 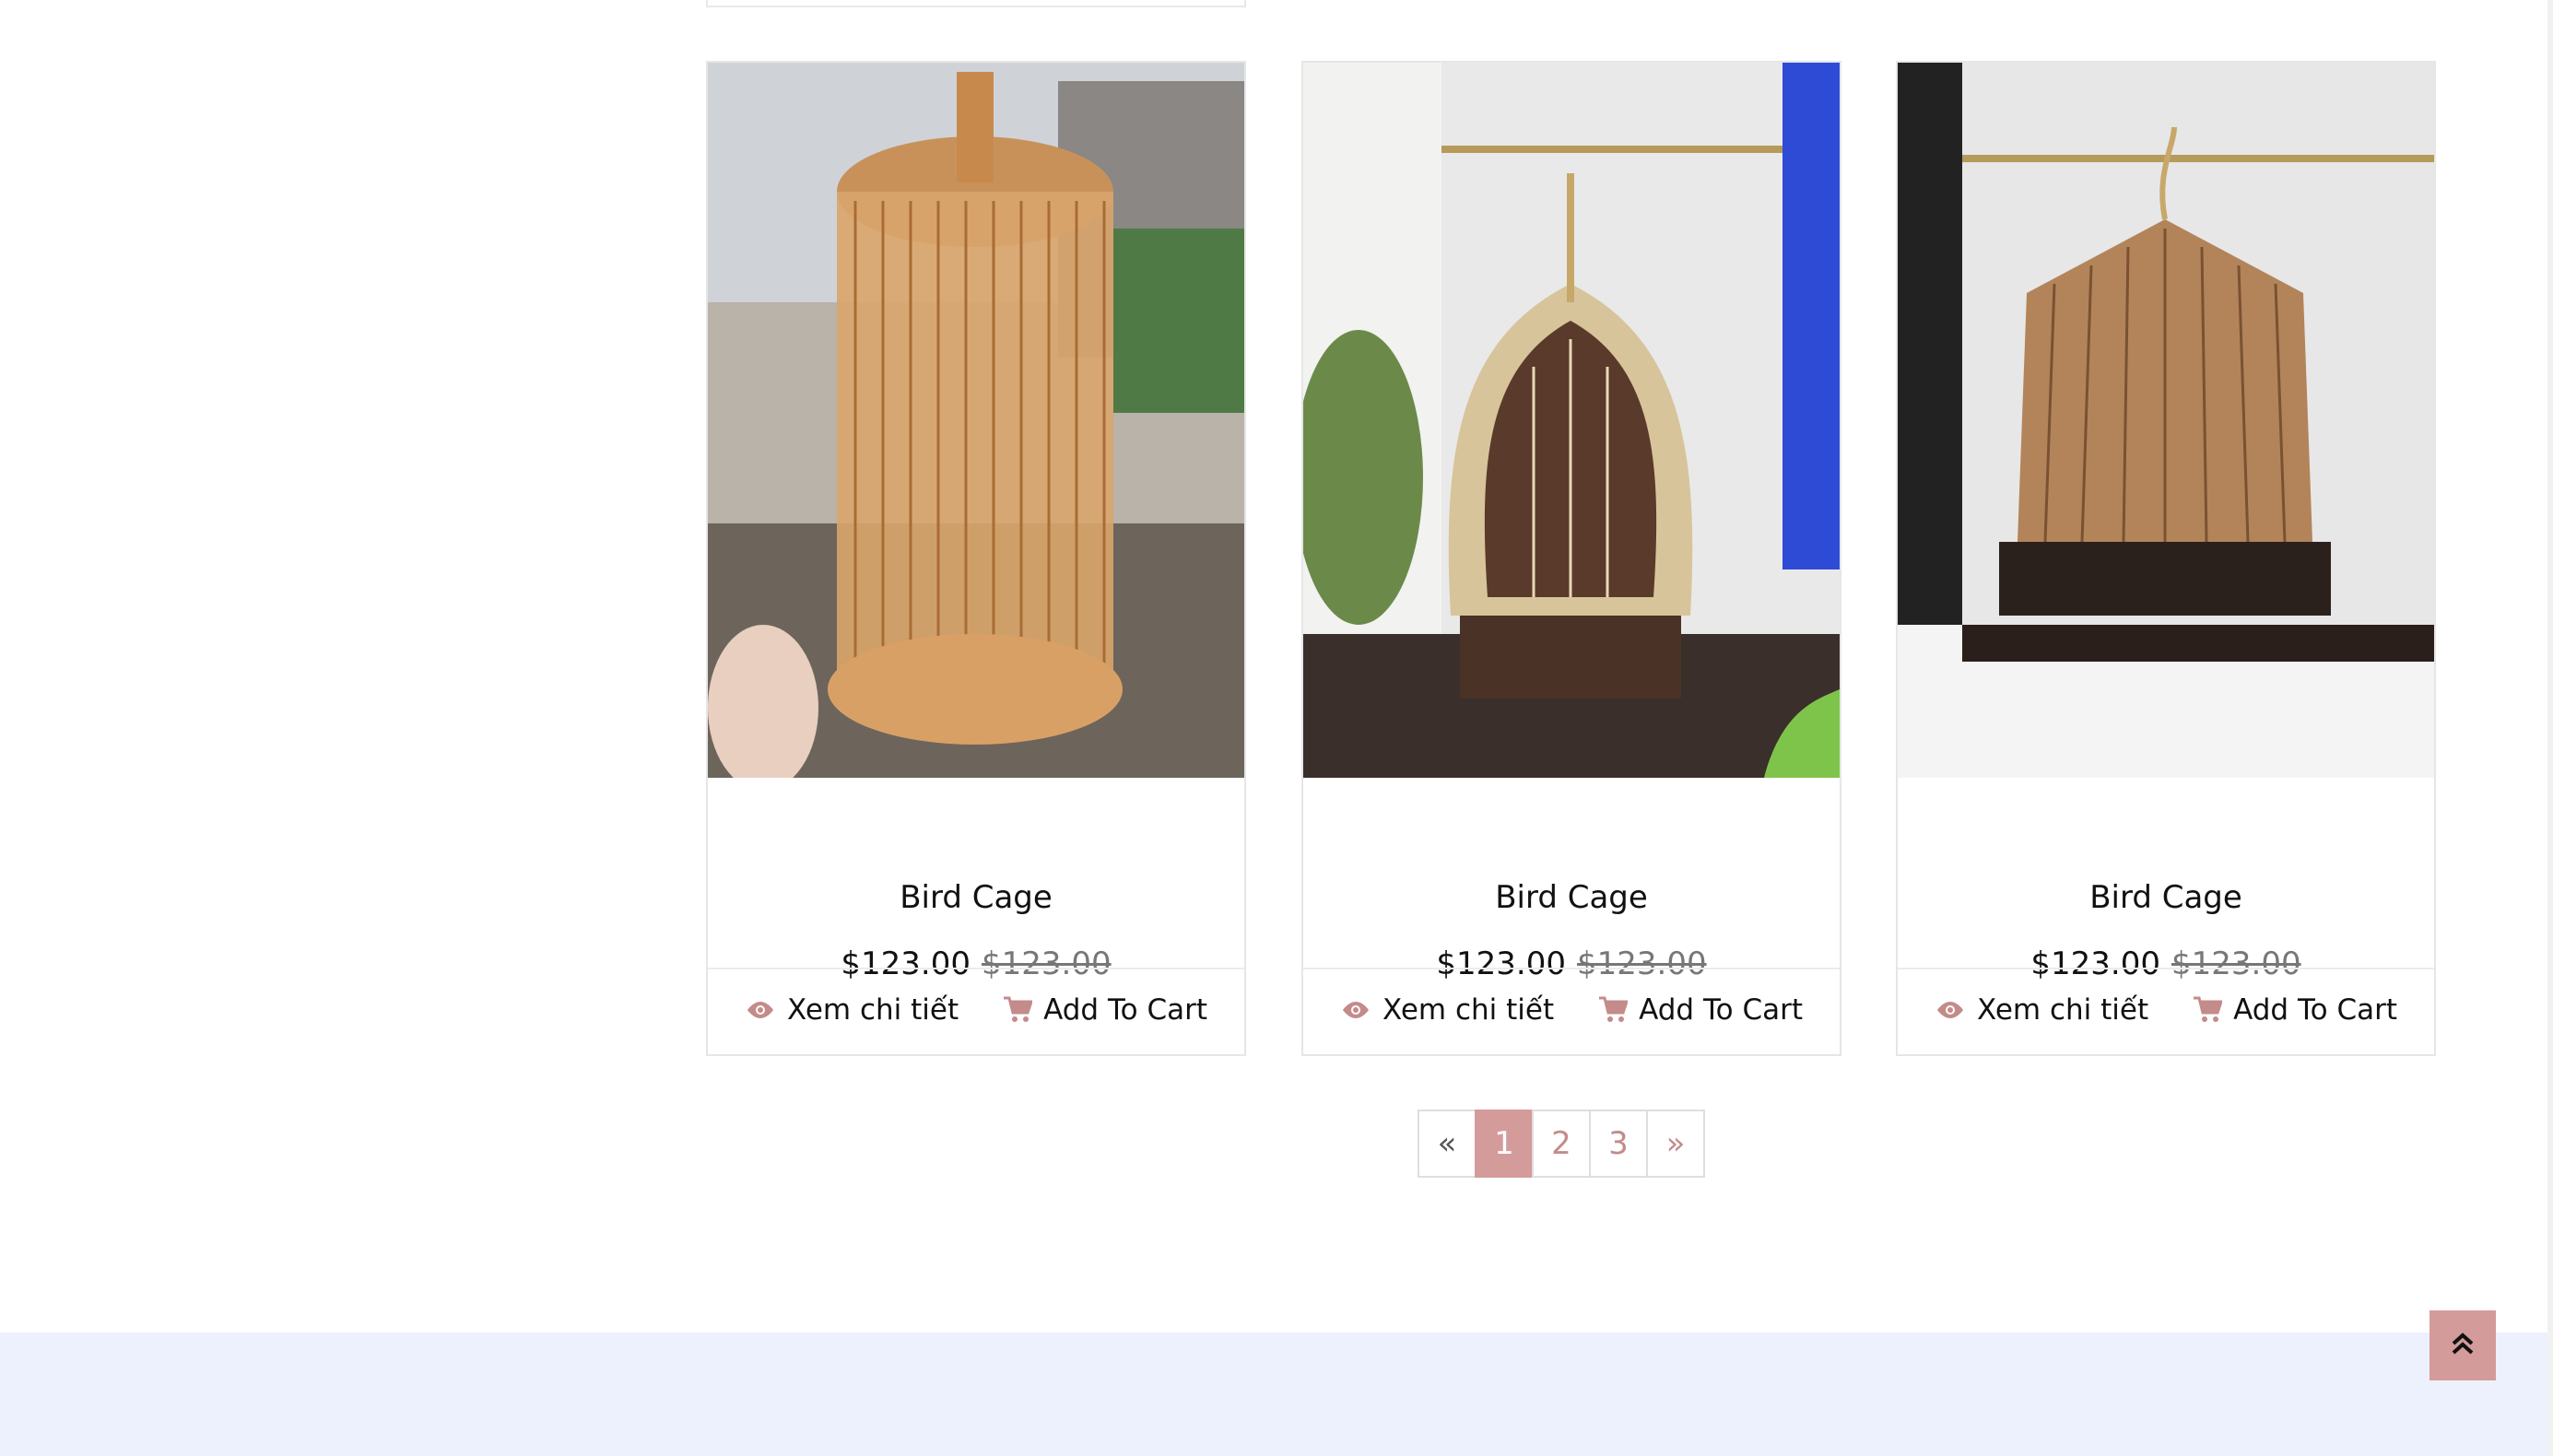 I want to click on pagination-page-1: 1, so click(x=1504, y=1144).